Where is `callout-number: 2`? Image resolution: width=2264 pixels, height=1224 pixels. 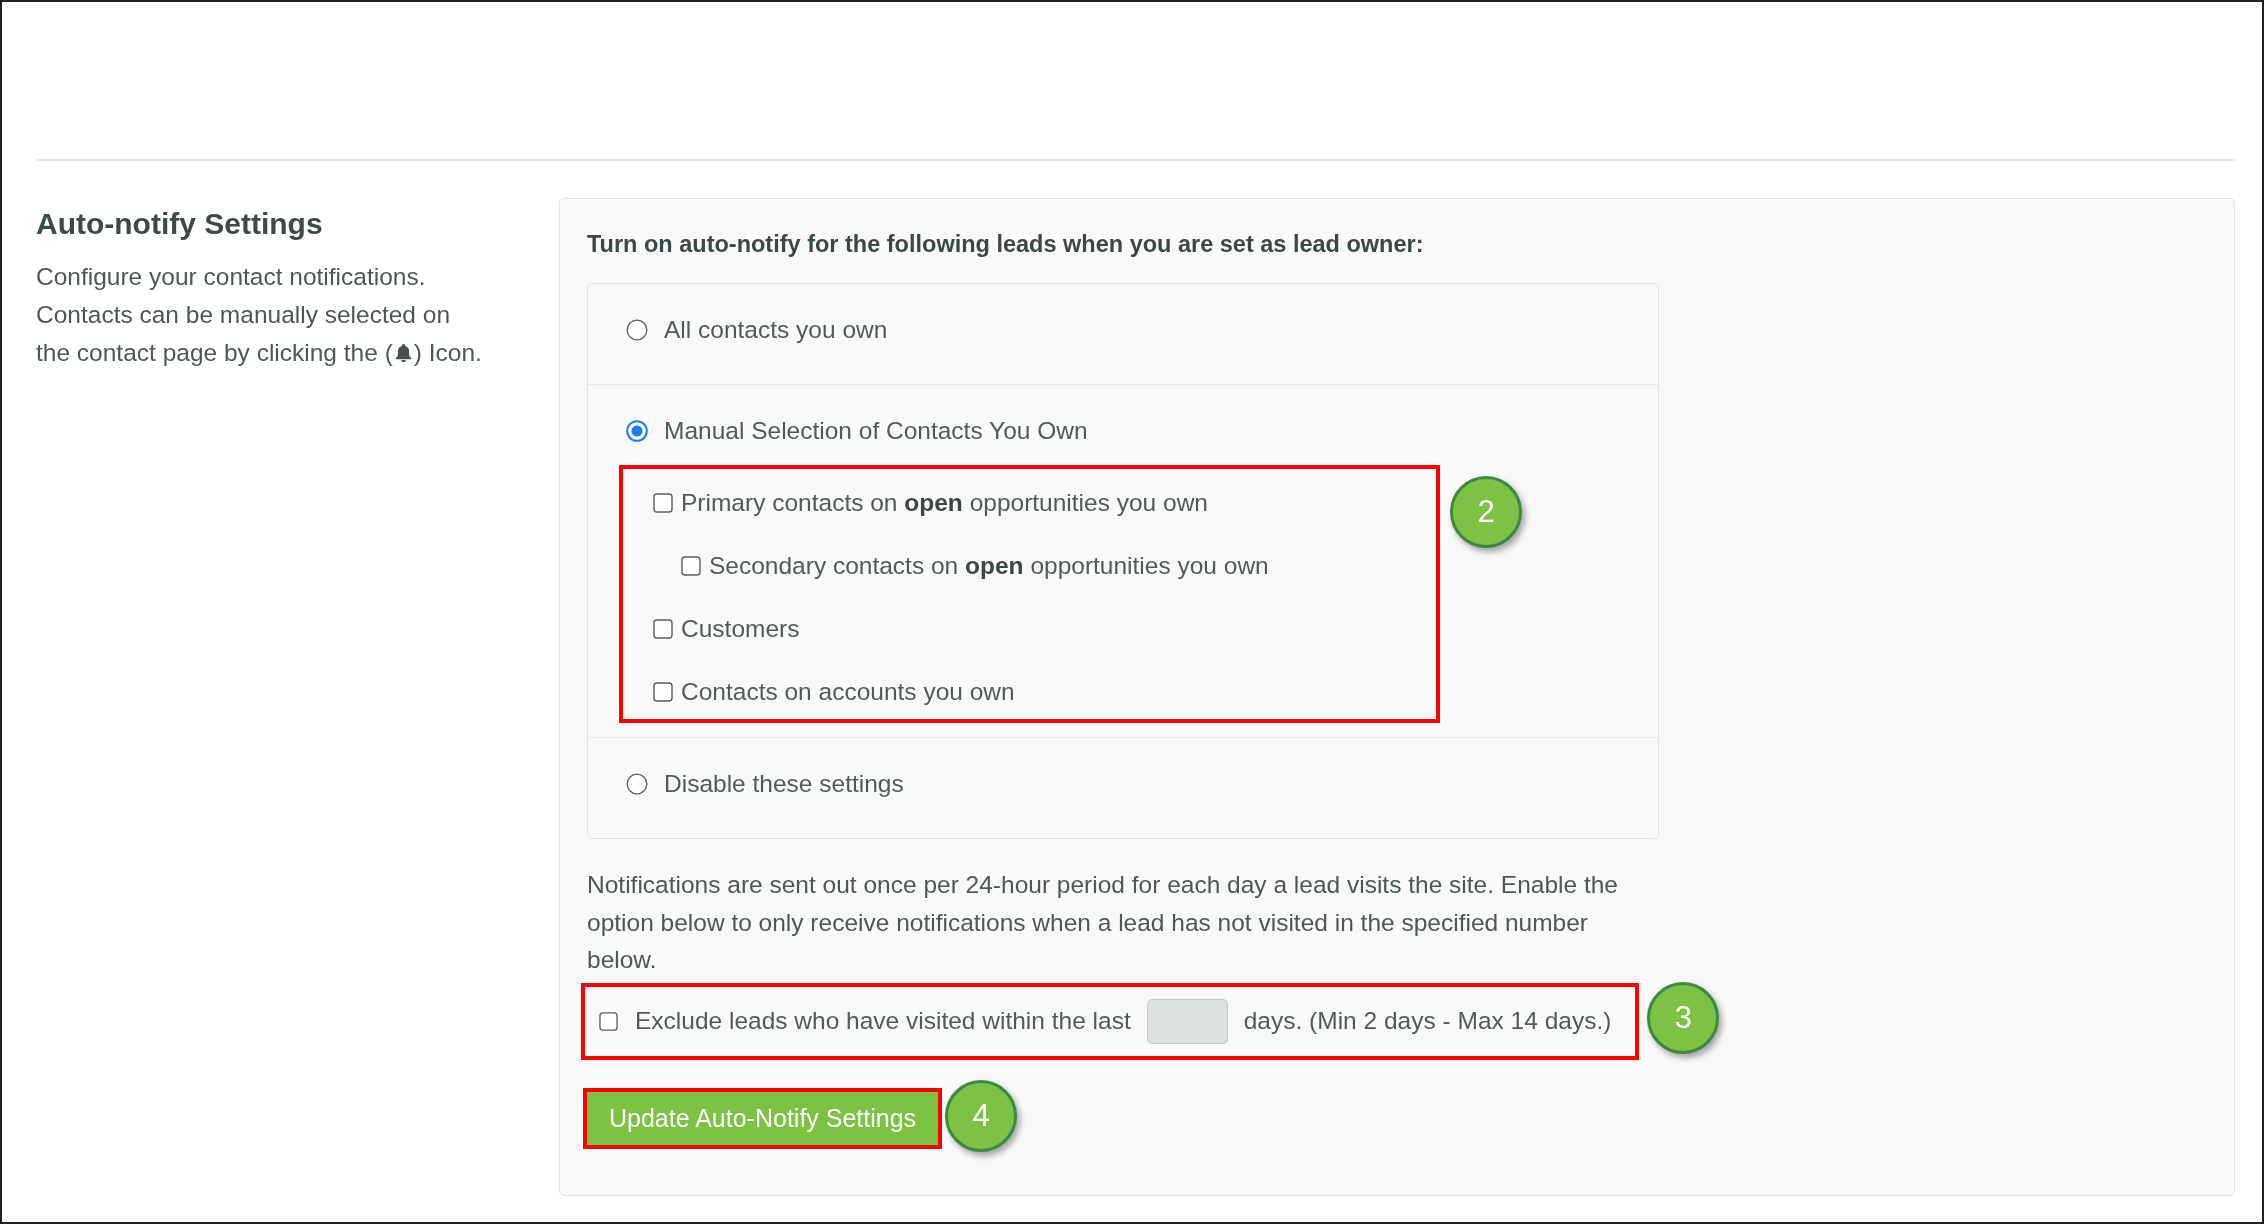
callout-number: 2 is located at coordinates (1486, 512).